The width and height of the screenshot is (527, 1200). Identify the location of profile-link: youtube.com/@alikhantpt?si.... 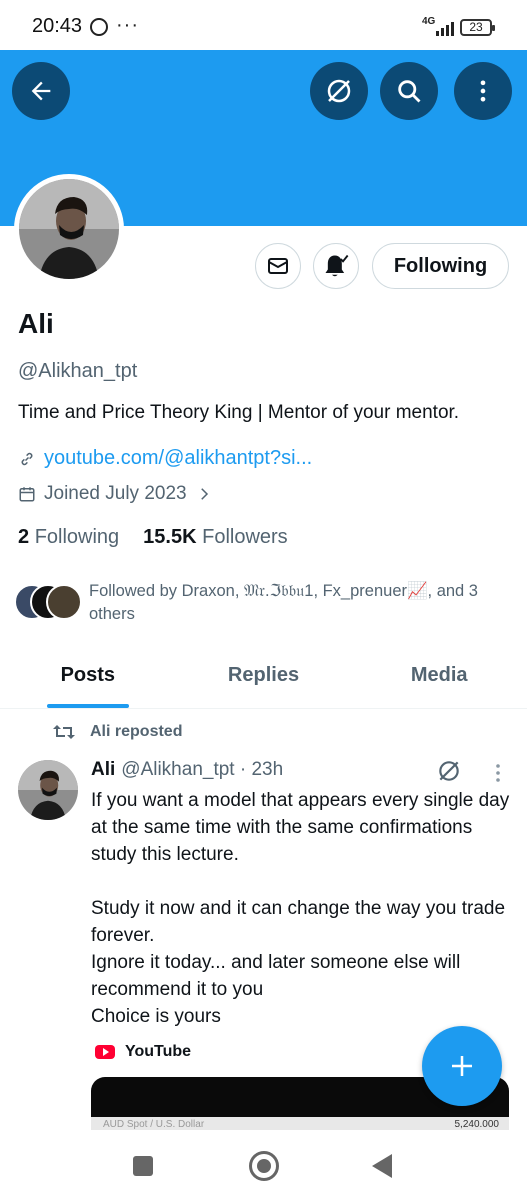
(178, 458).